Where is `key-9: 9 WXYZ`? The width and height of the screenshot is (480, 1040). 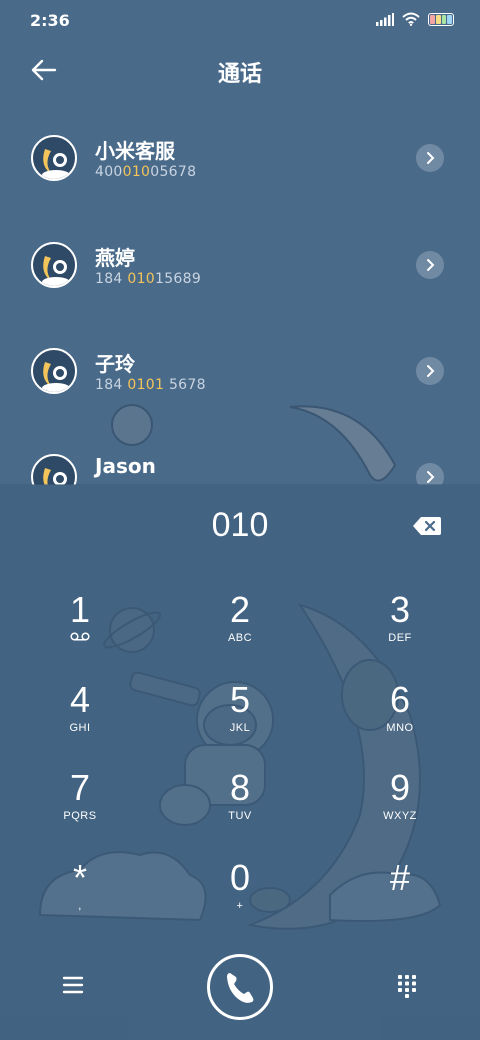 key-9: 9 WXYZ is located at coordinates (400, 806).